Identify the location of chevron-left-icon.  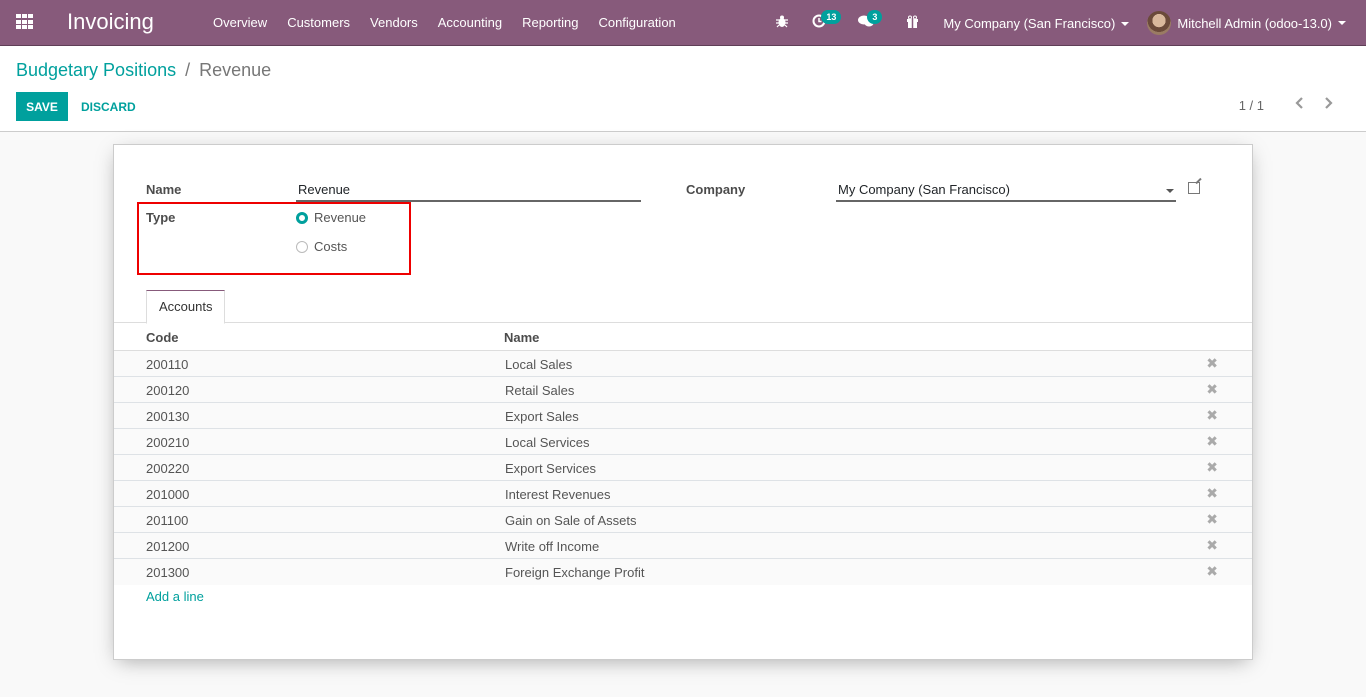
(1299, 103).